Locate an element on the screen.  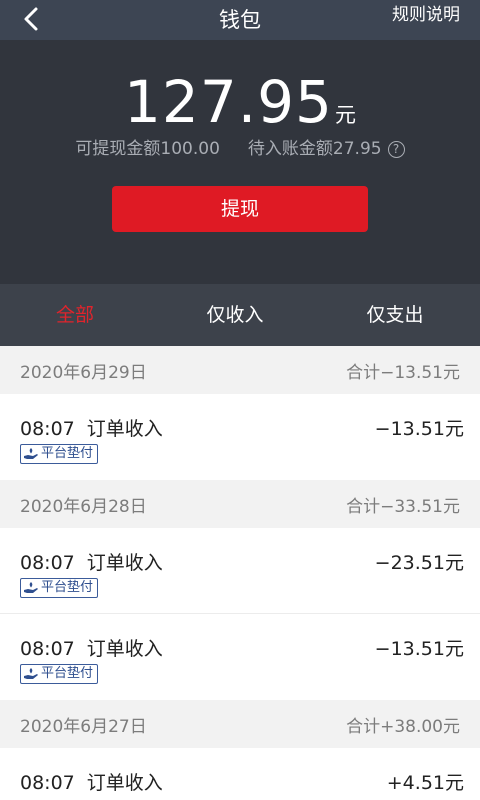
filter-tabs: 全部 仅收入 仅支出 is located at coordinates (240, 315).